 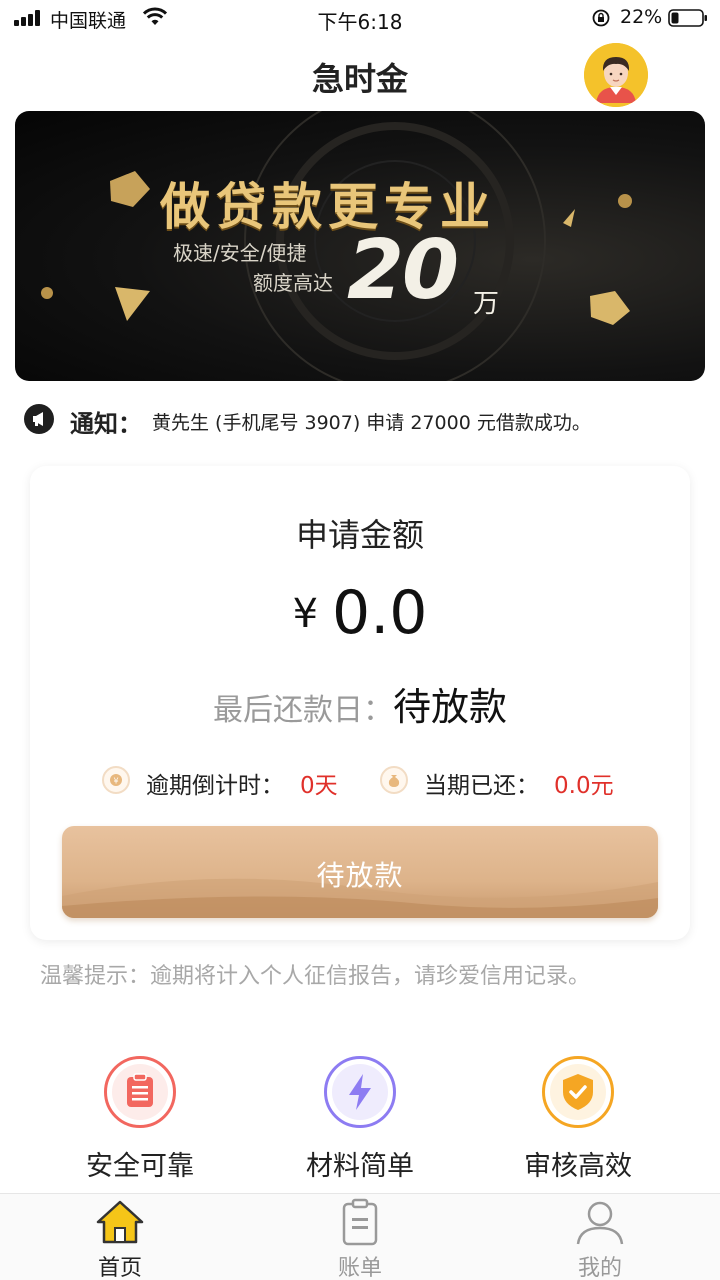 I want to click on banner-amount: 20, so click(x=403, y=270).